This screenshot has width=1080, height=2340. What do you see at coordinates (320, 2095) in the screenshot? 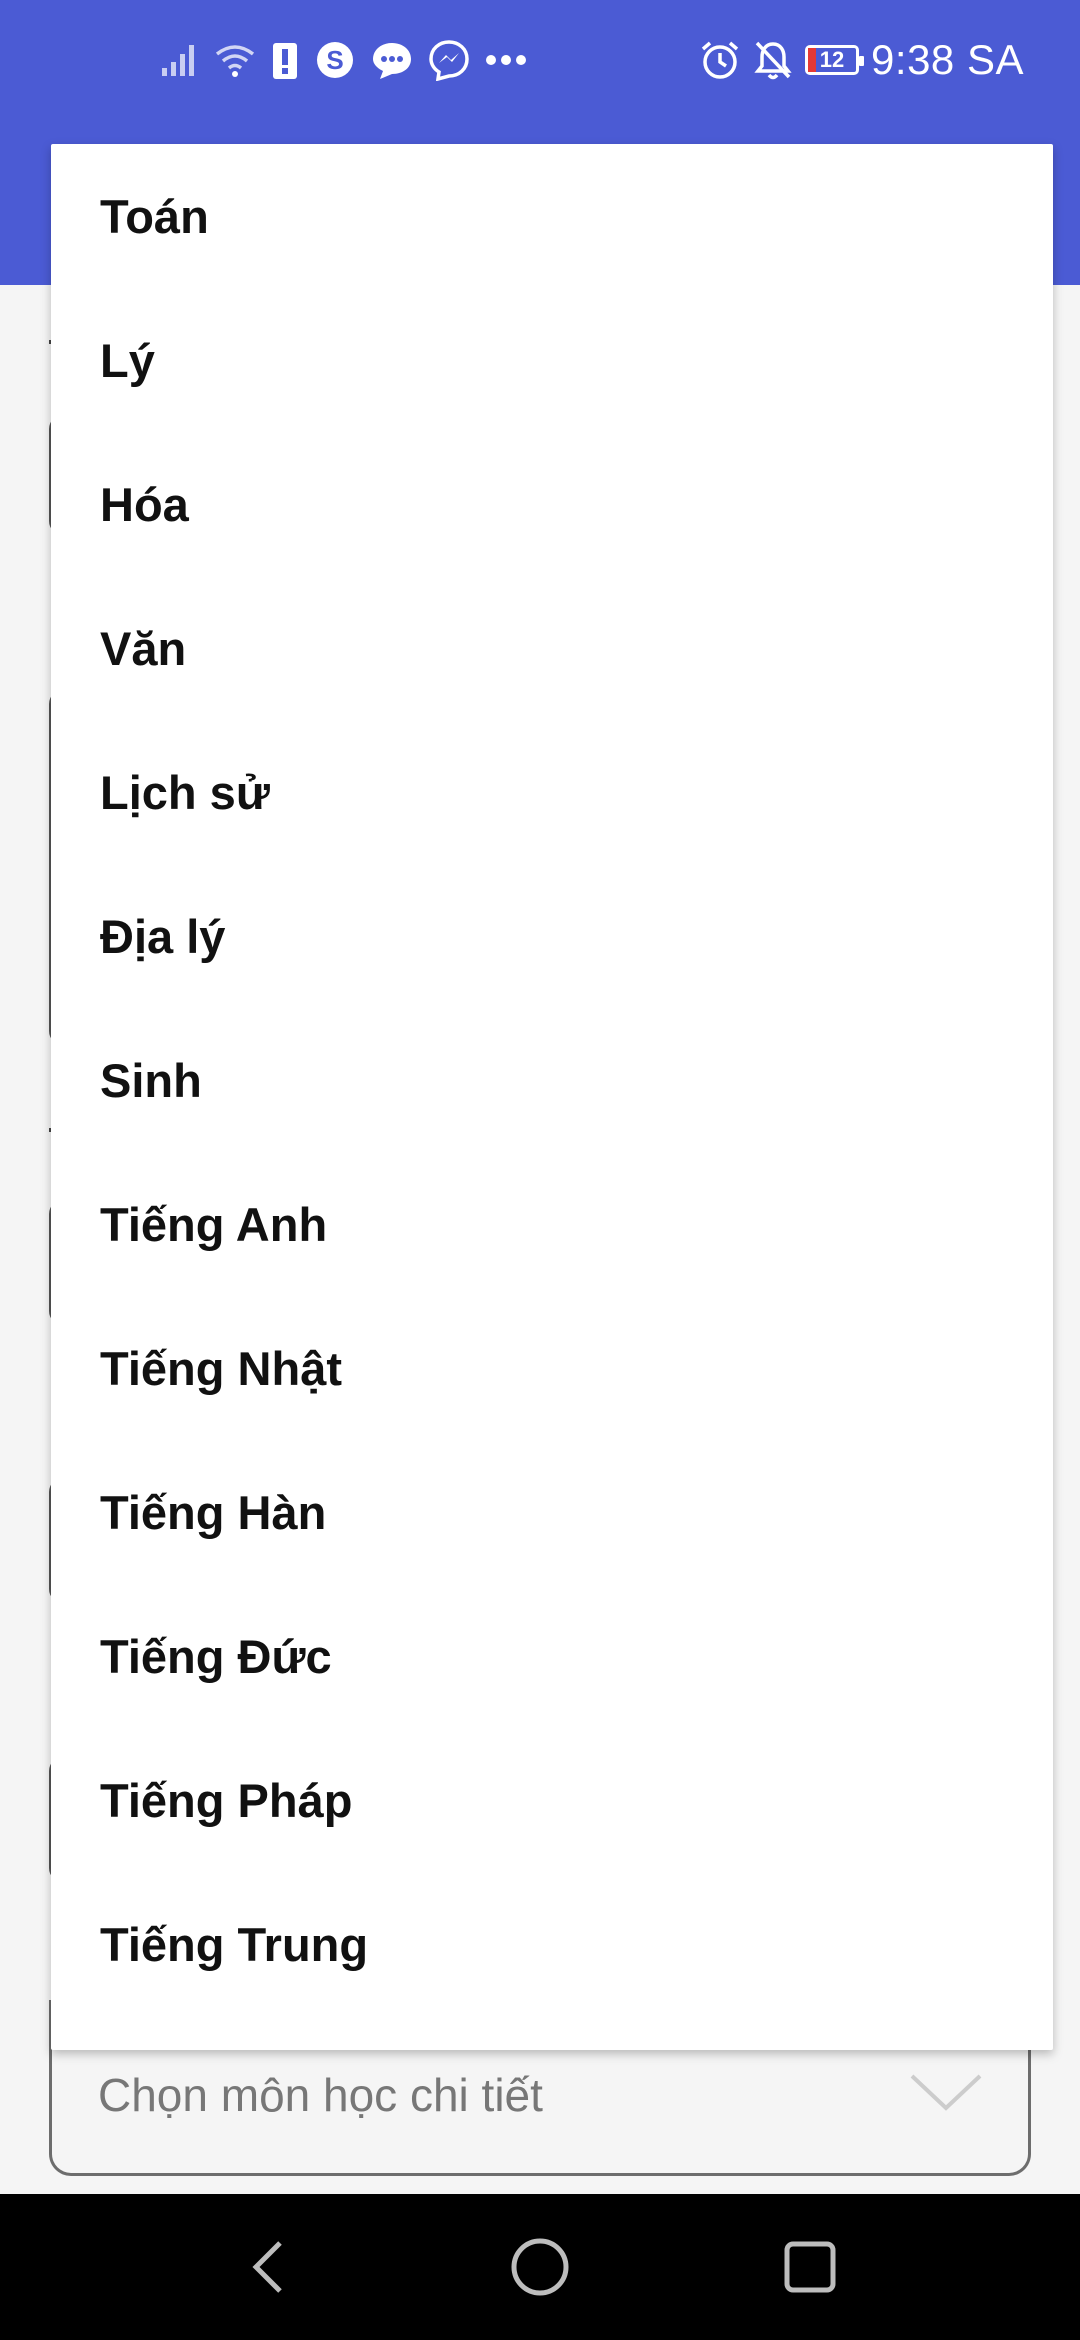
I see `detail-subject-placeholder: Chọn môn học chi tiết` at bounding box center [320, 2095].